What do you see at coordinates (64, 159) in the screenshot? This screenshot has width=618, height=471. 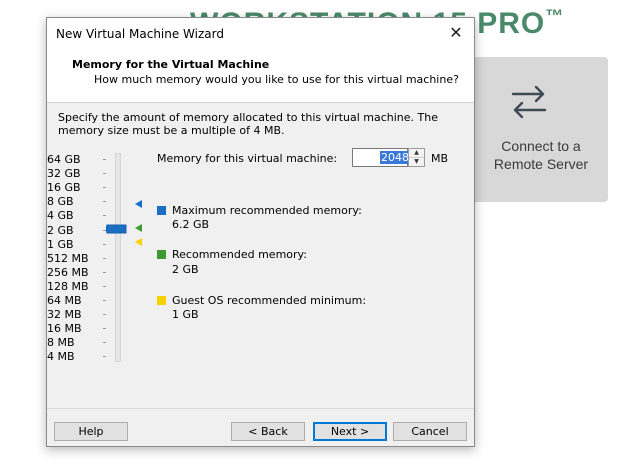 I see `scale-label: 64 GB` at bounding box center [64, 159].